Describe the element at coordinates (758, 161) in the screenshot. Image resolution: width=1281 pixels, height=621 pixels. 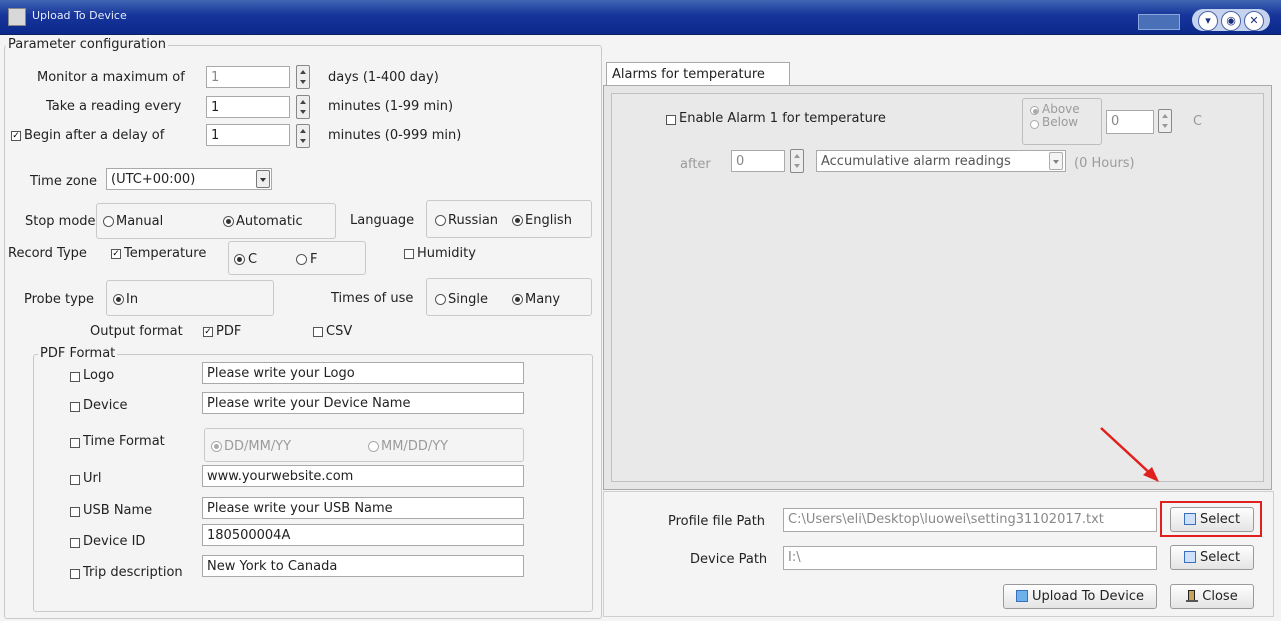
I see `after-input: 0` at that location.